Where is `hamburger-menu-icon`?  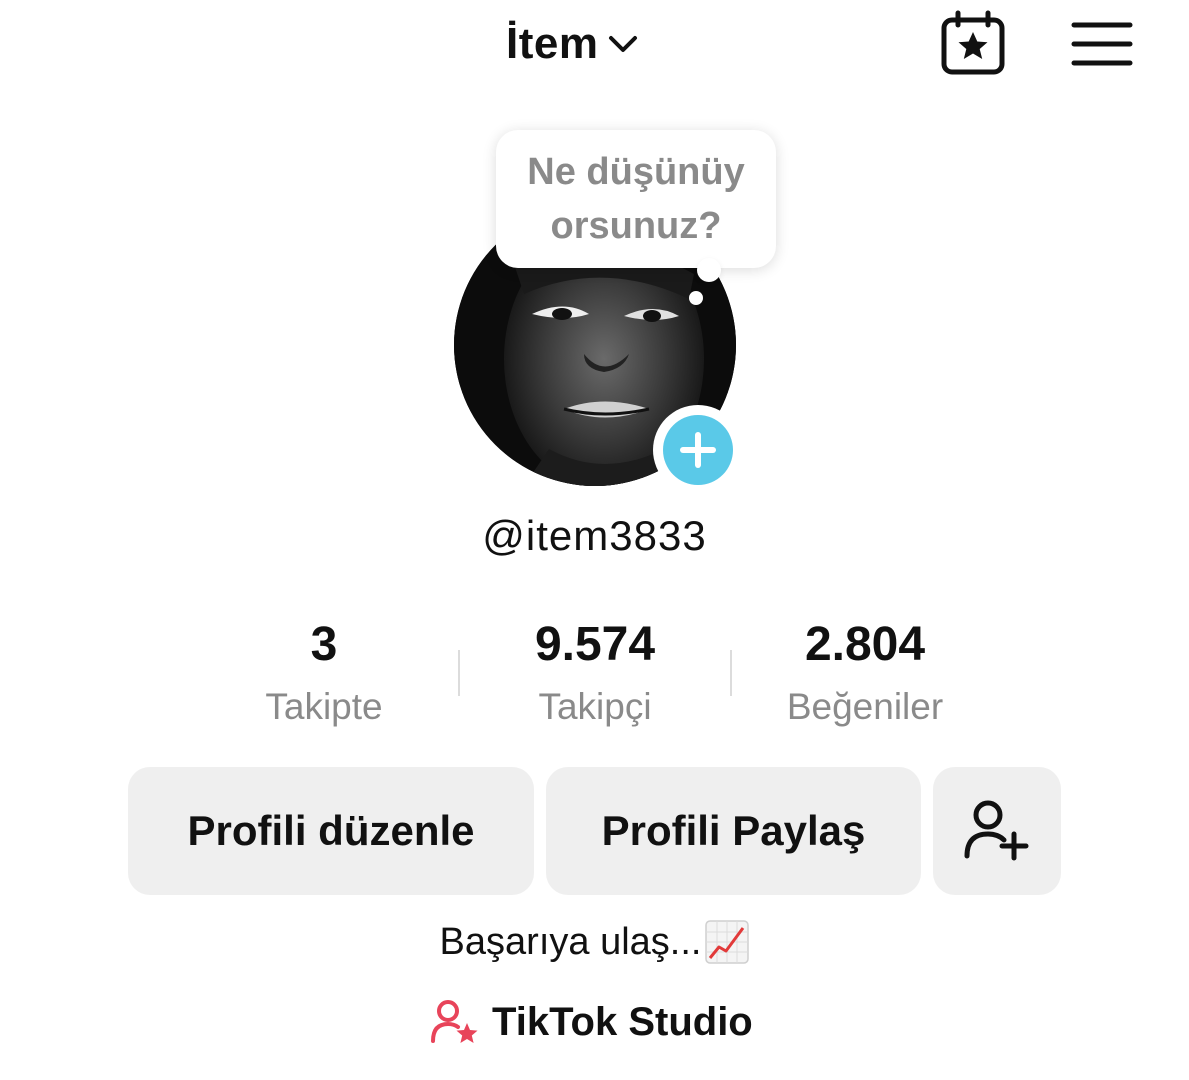 hamburger-menu-icon is located at coordinates (1102, 44).